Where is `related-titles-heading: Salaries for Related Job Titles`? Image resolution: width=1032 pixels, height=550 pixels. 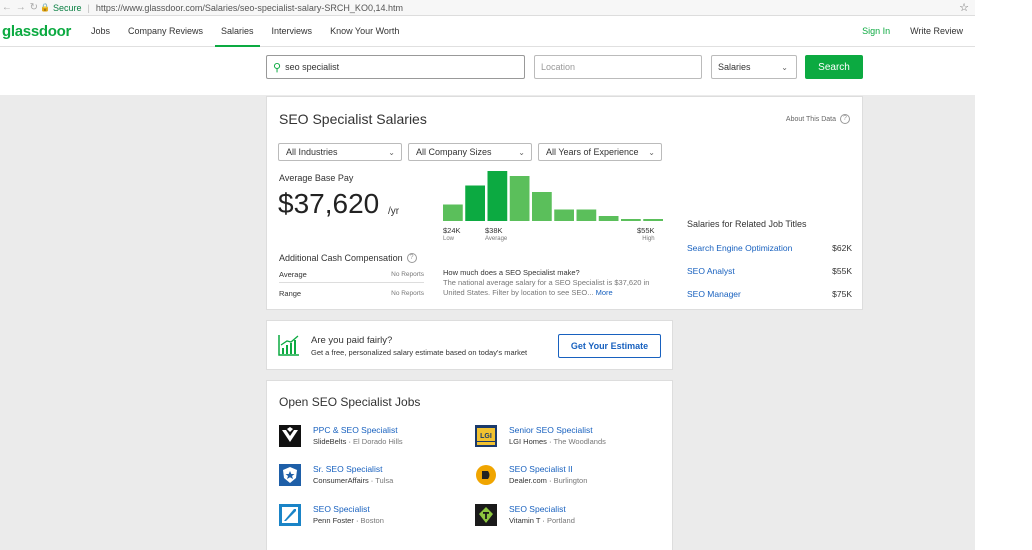 related-titles-heading: Salaries for Related Job Titles is located at coordinates (747, 224).